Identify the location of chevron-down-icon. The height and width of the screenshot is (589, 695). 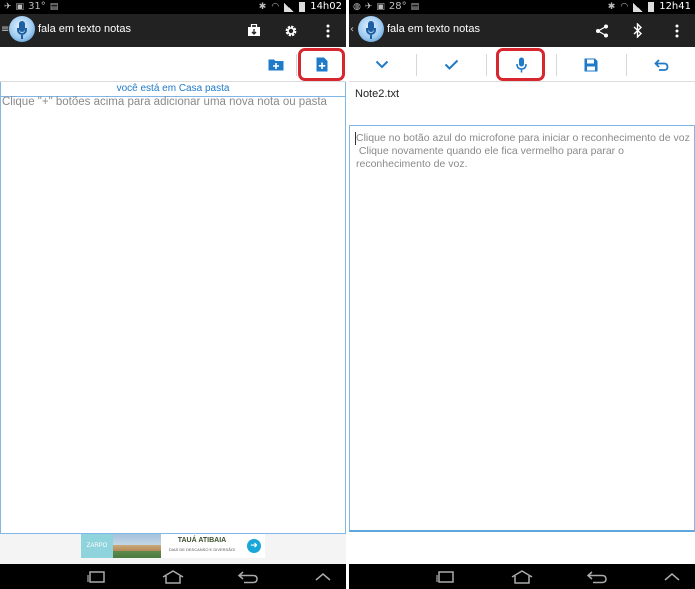
(382, 64).